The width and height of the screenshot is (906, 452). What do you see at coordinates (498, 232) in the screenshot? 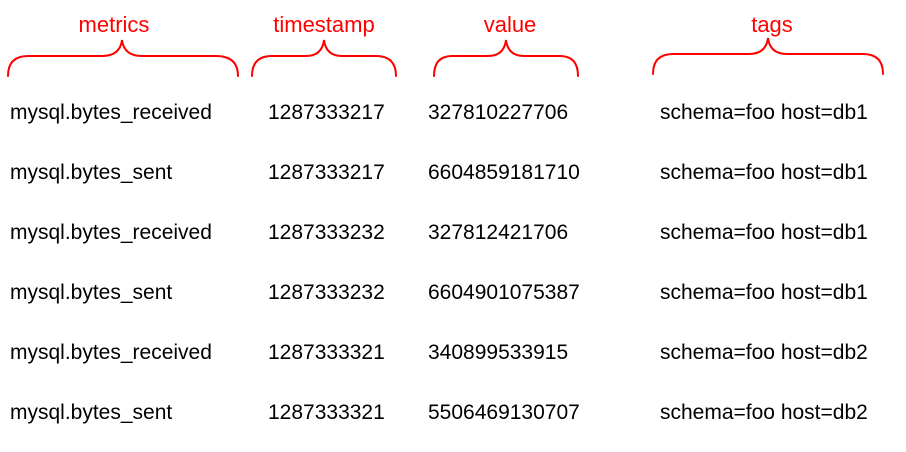
I see `value-cell: 327812421706` at bounding box center [498, 232].